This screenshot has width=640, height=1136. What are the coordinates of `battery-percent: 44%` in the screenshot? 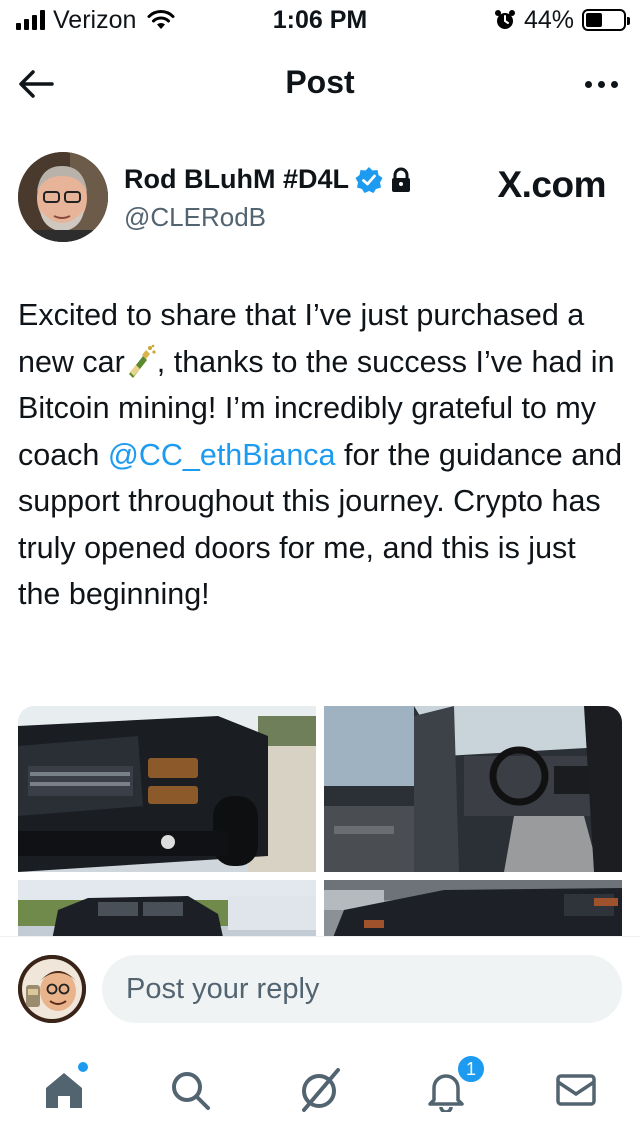 It's located at (548, 19).